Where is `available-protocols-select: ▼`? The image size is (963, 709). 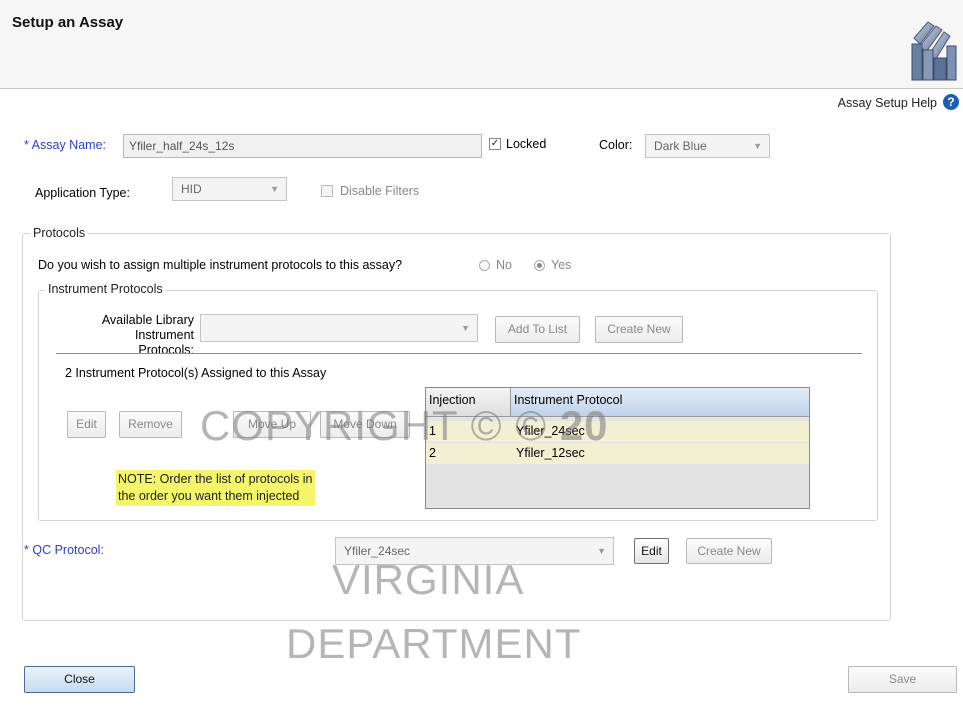 available-protocols-select: ▼ is located at coordinates (339, 328).